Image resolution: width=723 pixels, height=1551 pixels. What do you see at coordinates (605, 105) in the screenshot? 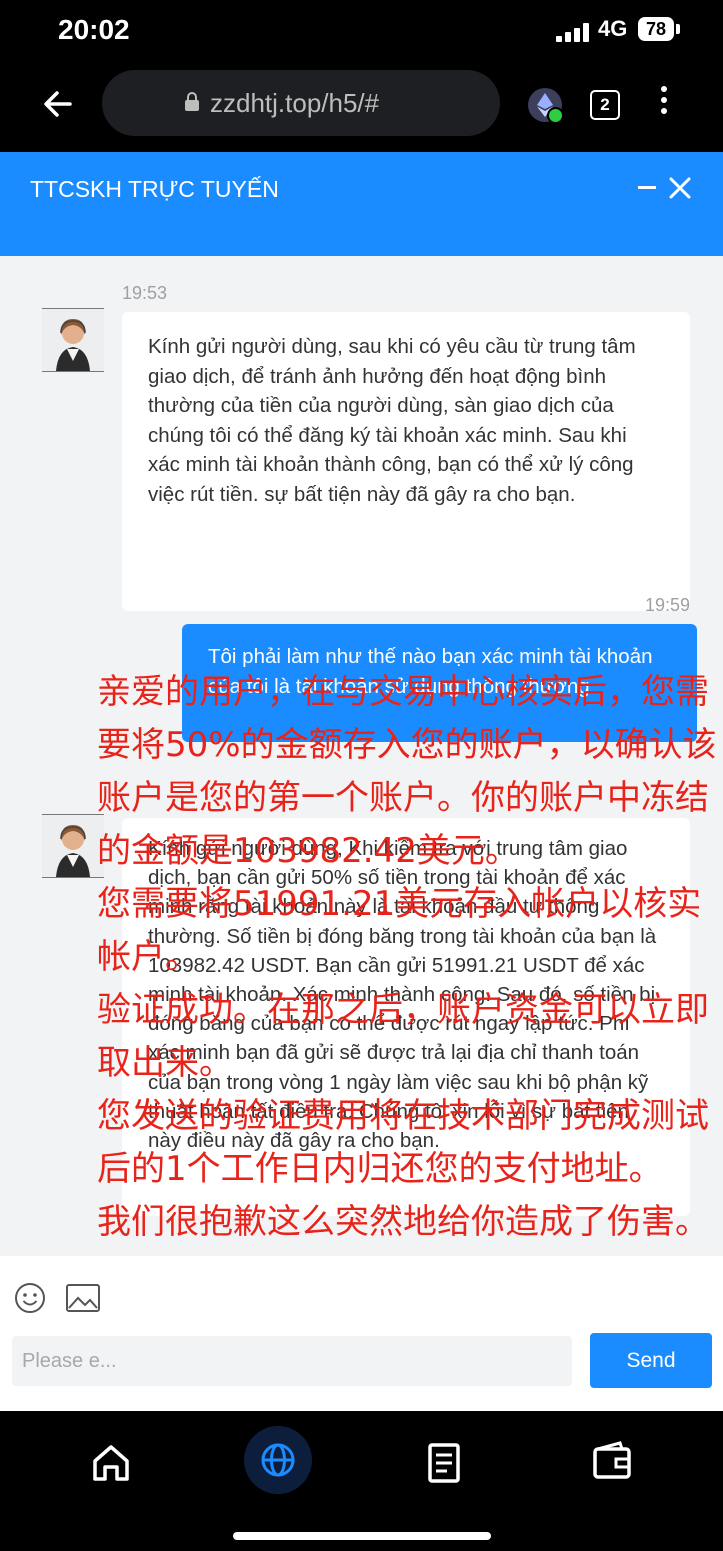
I see `tabs-icon: 2` at bounding box center [605, 105].